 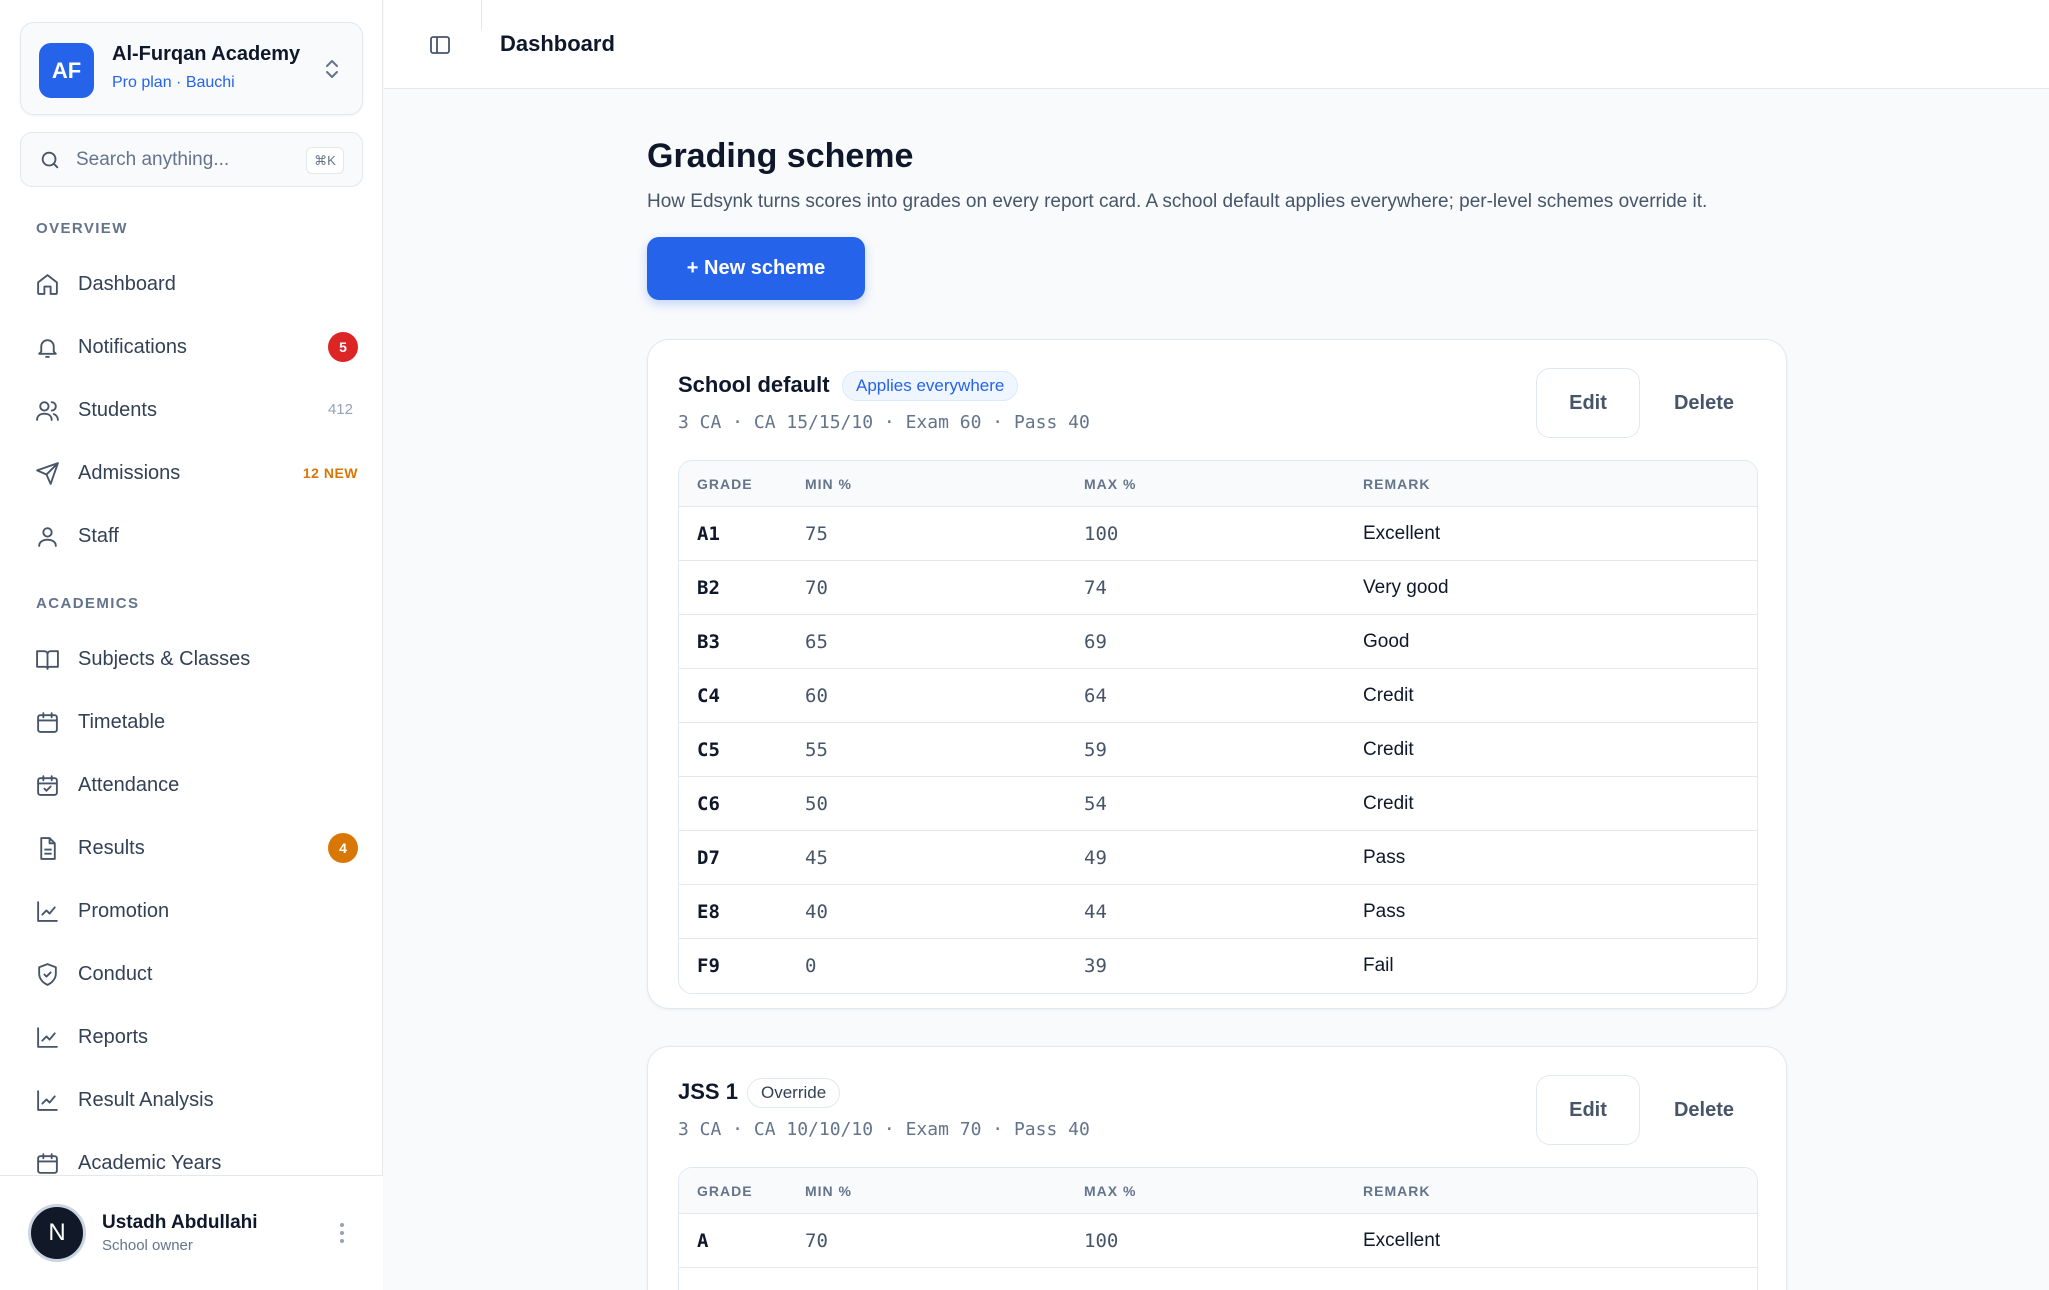 I want to click on bell-icon, so click(x=47, y=348).